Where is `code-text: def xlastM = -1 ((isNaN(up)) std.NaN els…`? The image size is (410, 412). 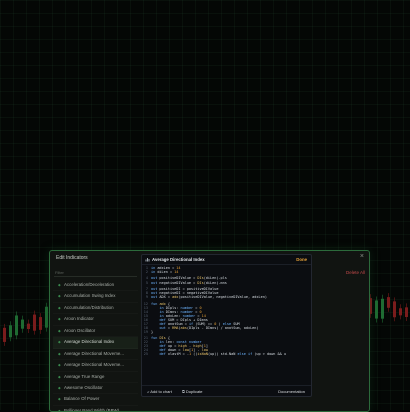
code-text: def xlastM = -1 ((isNaN(up)) std.NaN els… is located at coordinates (222, 354).